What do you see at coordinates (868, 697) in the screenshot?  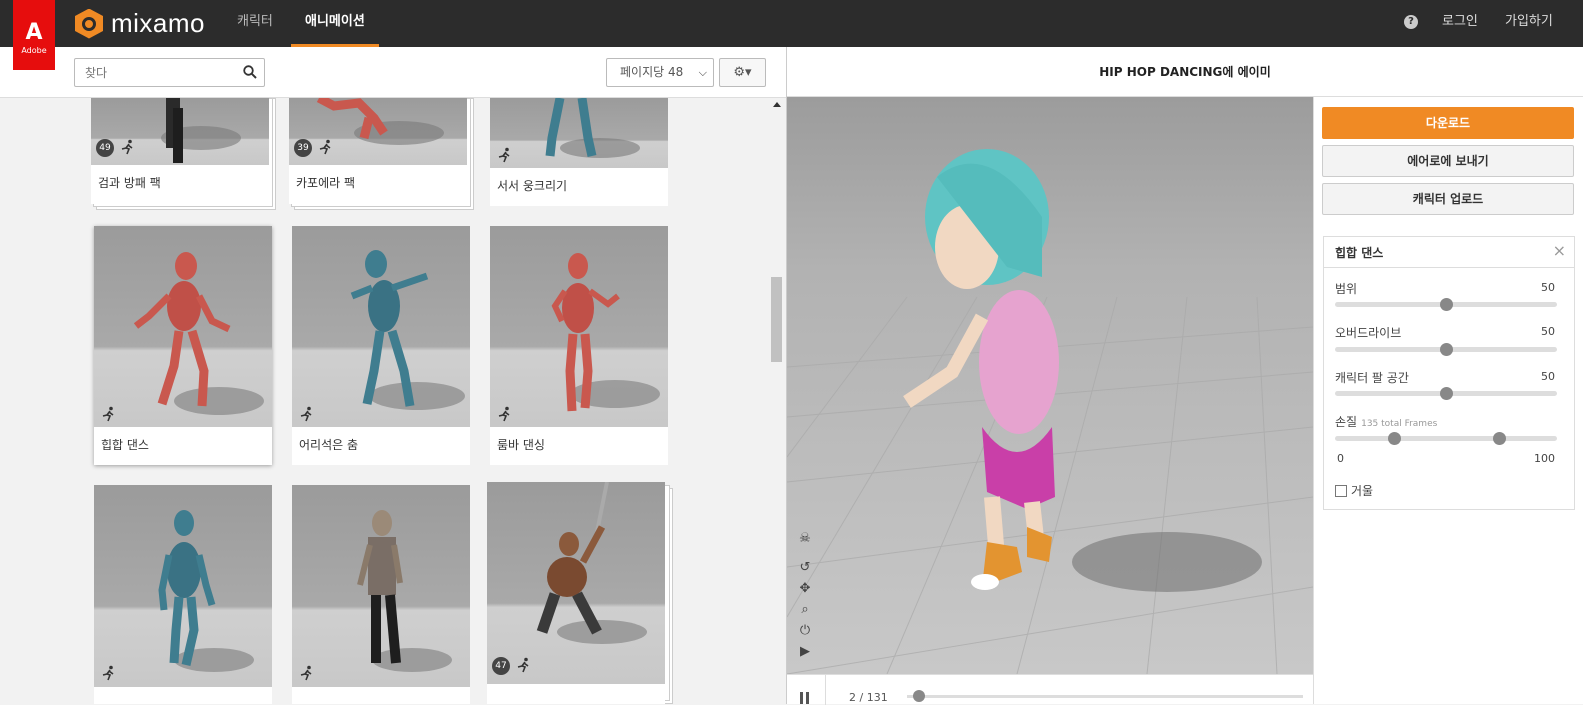 I see `frame-counter: 2 / 131` at bounding box center [868, 697].